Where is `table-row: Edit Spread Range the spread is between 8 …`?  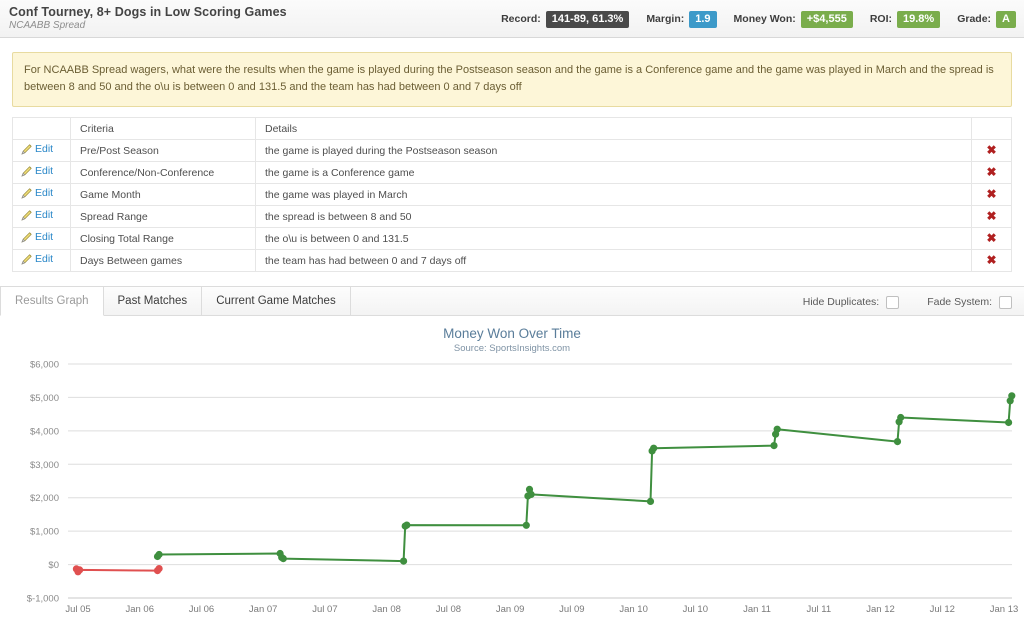 table-row: Edit Spread Range the spread is between 8 … is located at coordinates (512, 216).